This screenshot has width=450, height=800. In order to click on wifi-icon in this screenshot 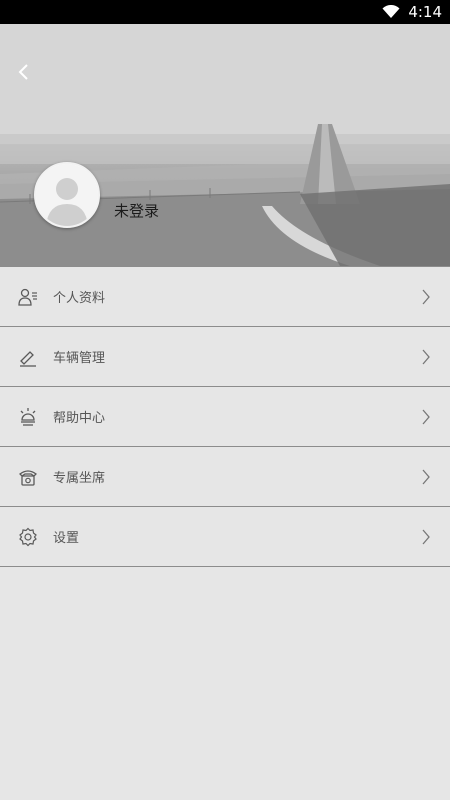, I will do `click(391, 12)`.